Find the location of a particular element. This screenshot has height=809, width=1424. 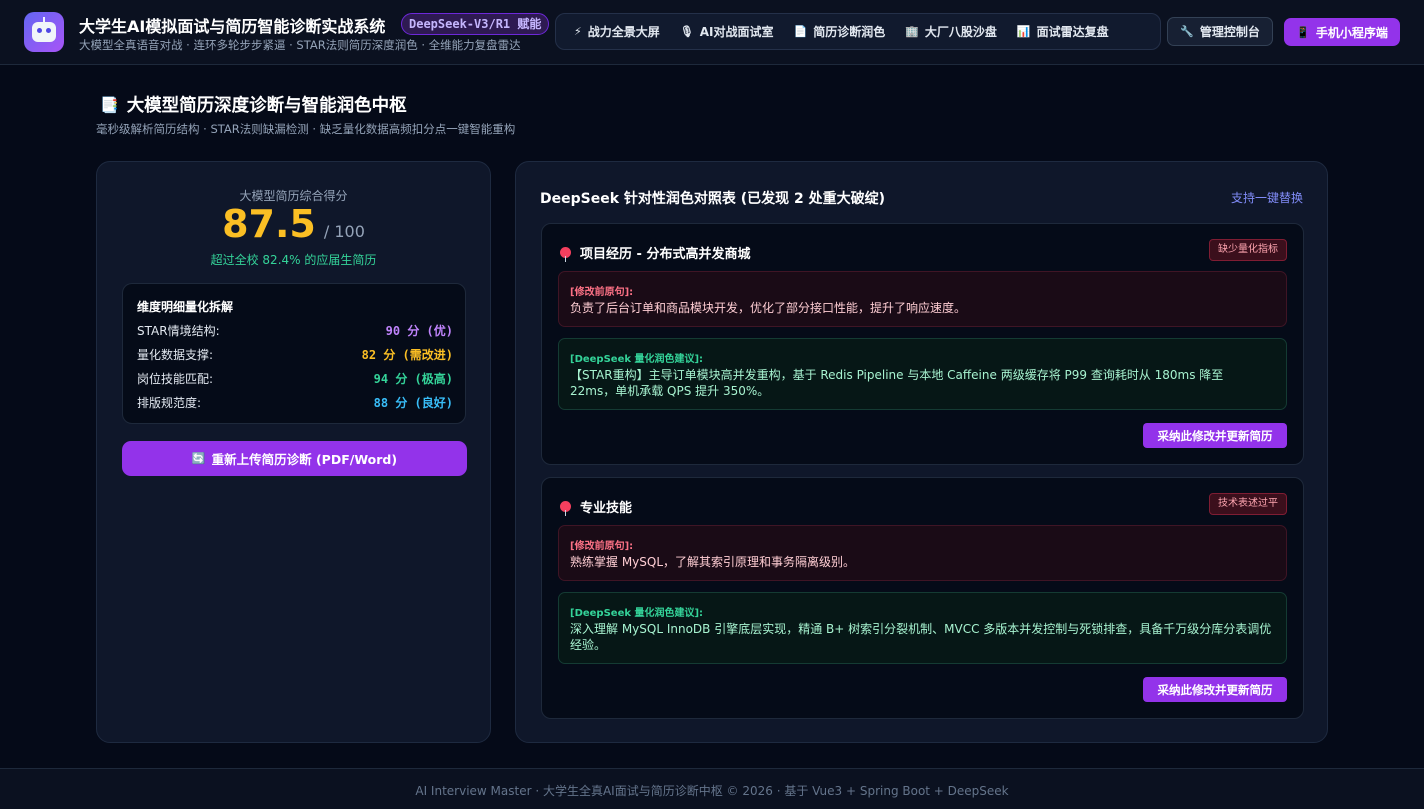

suggestion-heading: 项目经历 - 分布式高并发商城 is located at coordinates (655, 252).